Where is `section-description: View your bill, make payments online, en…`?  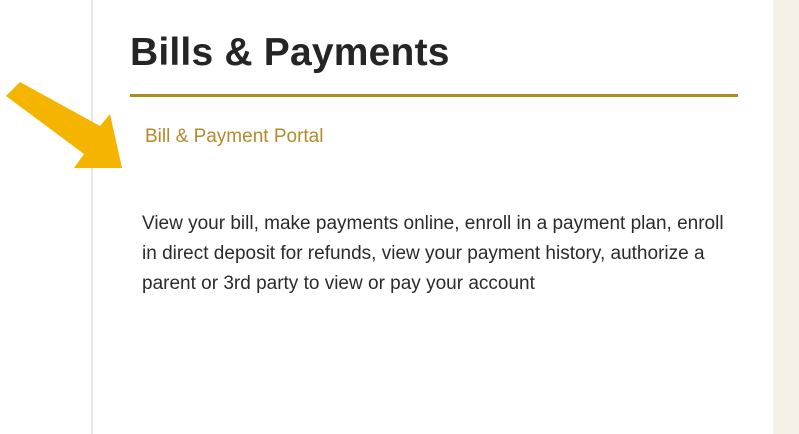 section-description: View your bill, make payments online, en… is located at coordinates (433, 253).